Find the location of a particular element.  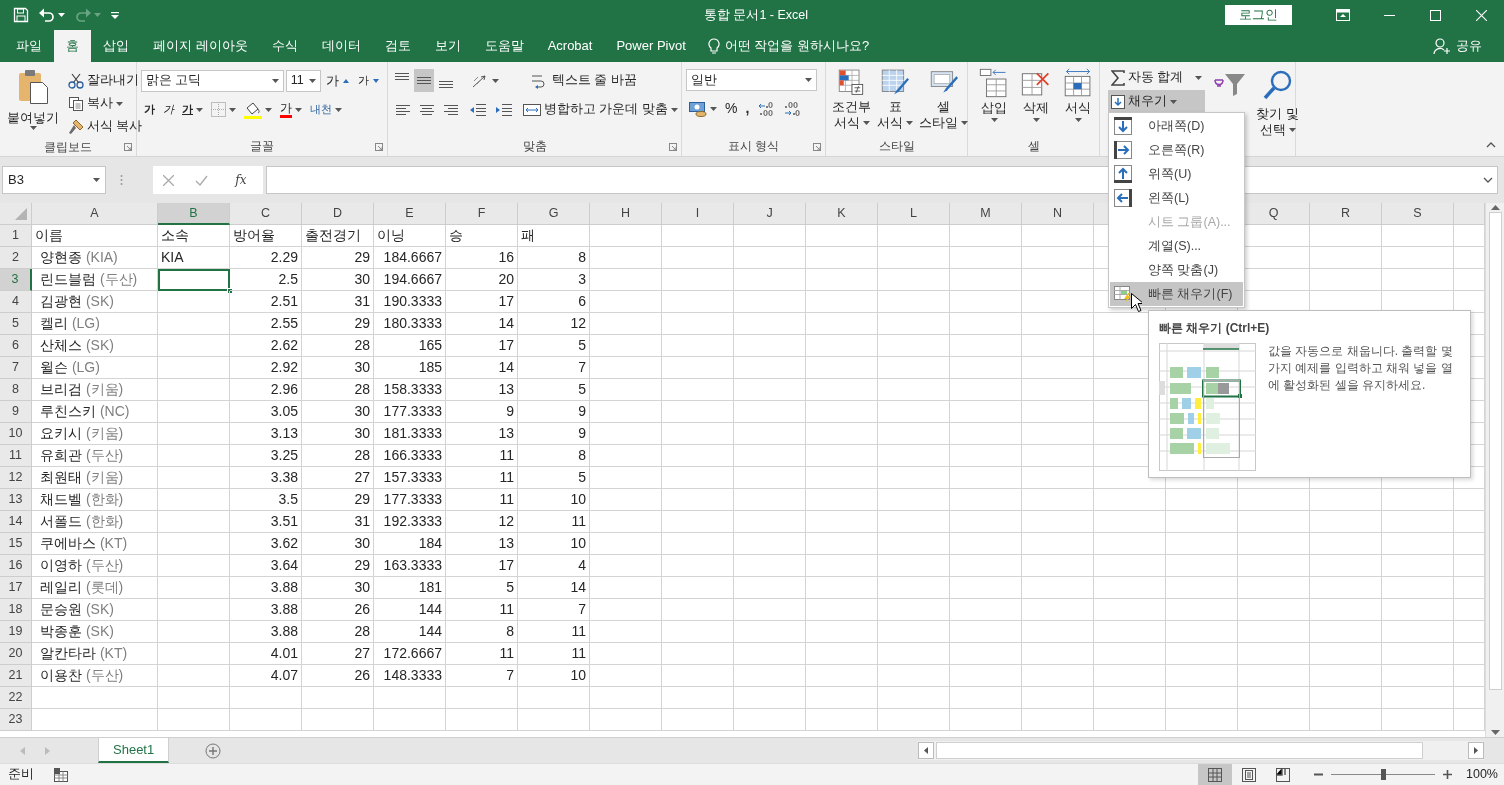

zoom-slider is located at coordinates (1383, 774).